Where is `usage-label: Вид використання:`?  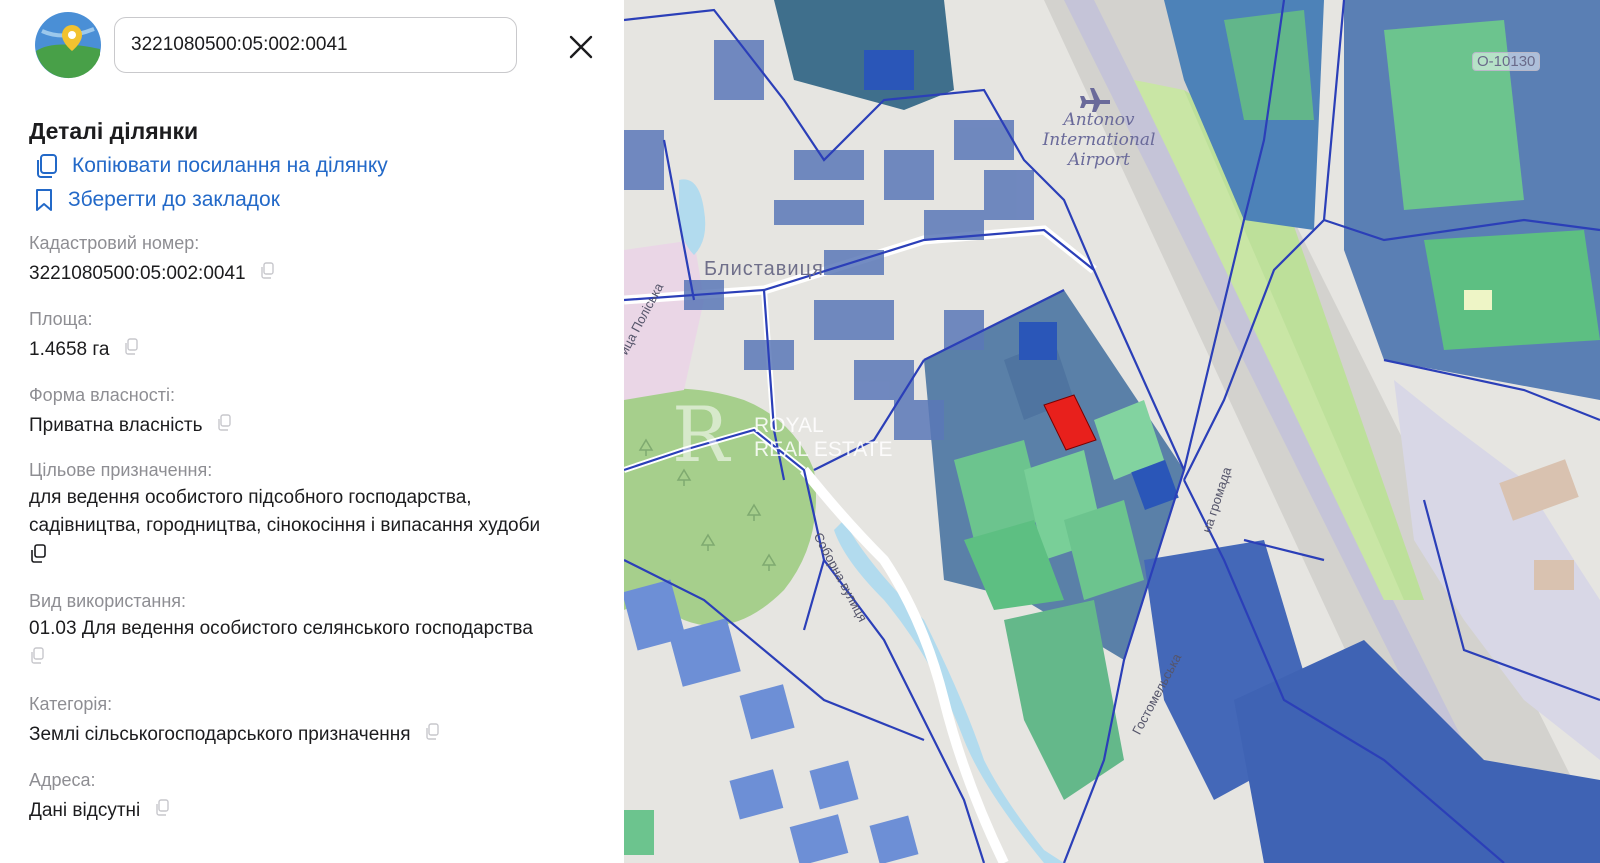
usage-label: Вид використання: is located at coordinates (108, 601).